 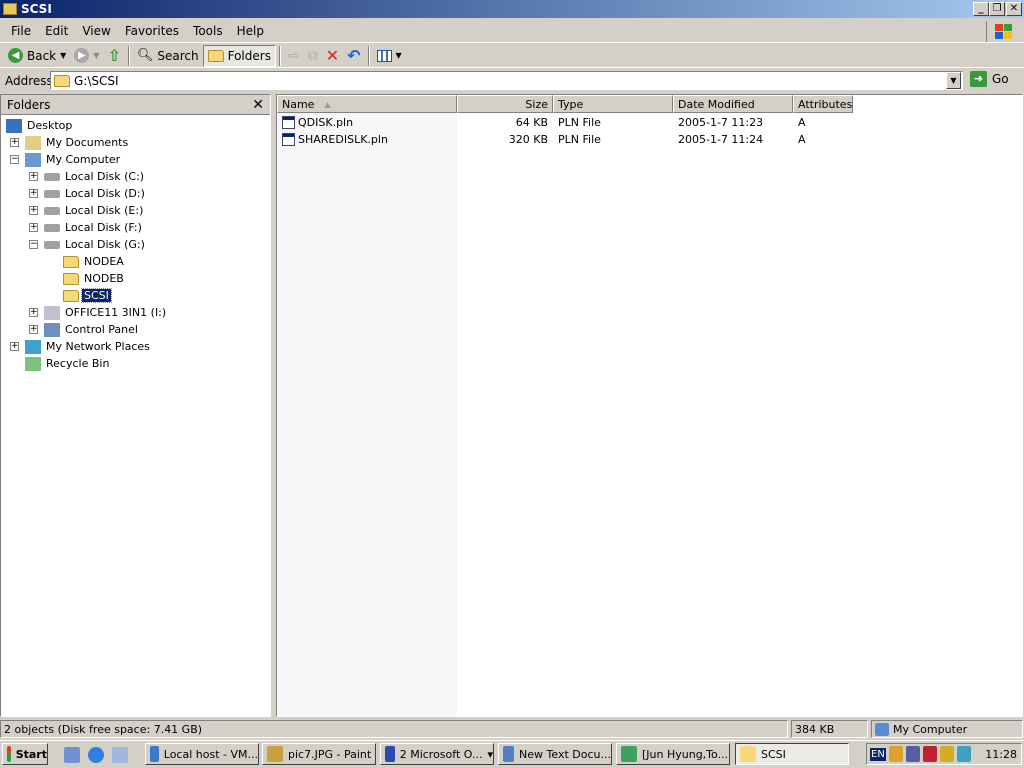 I want to click on tree-item: OFFICE11 3IN1 (I:), so click(x=106, y=312).